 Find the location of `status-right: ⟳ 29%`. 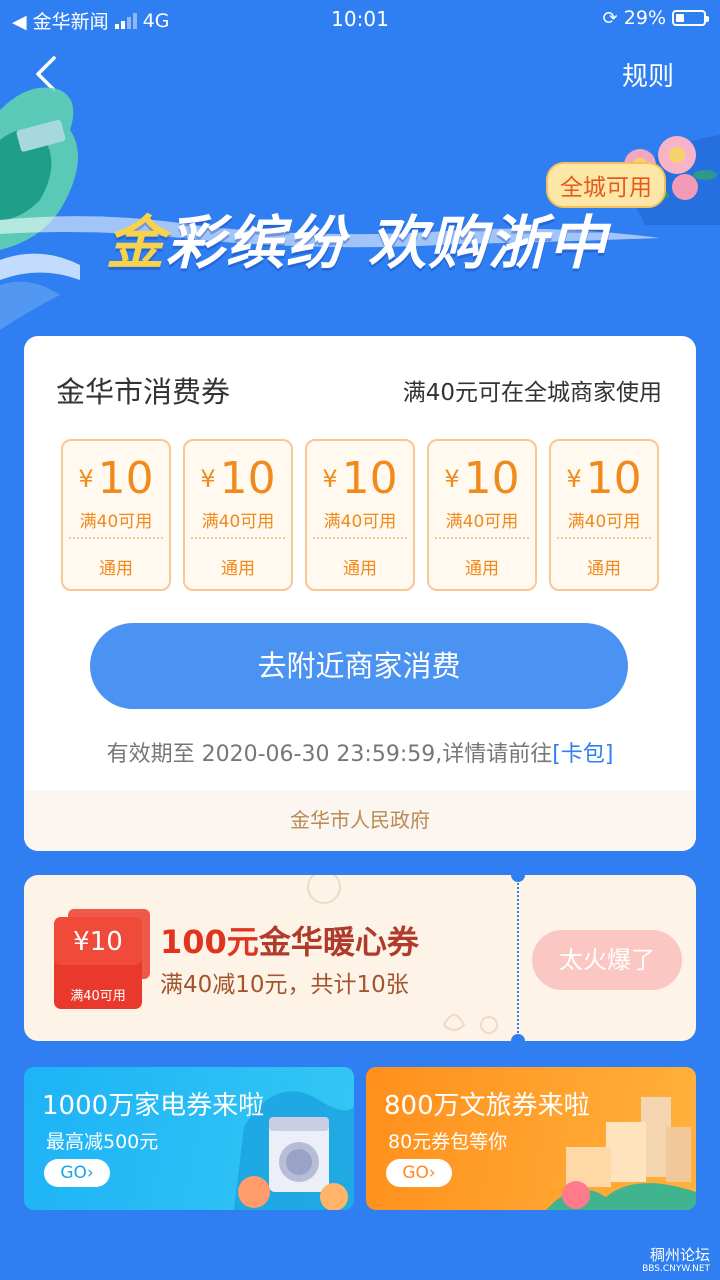

status-right: ⟳ 29% is located at coordinates (655, 18).